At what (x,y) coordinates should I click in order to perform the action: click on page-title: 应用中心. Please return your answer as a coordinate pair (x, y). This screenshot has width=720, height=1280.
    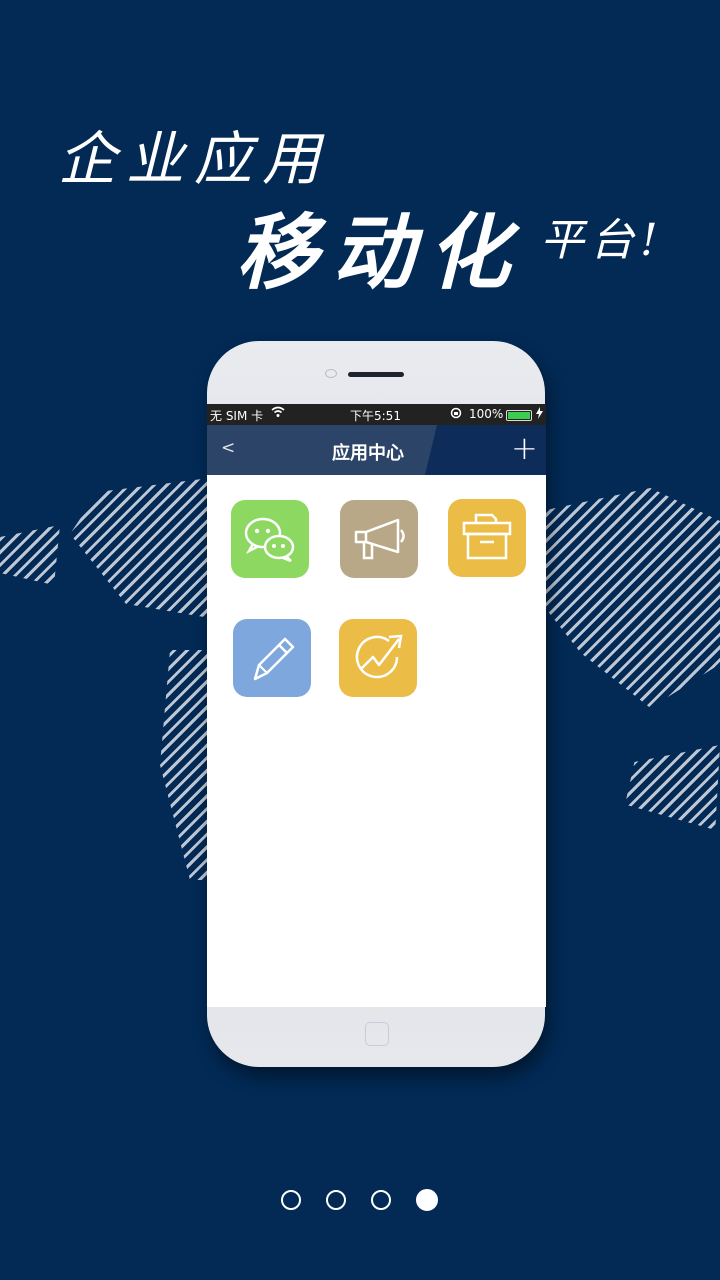
    Looking at the image, I should click on (368, 453).